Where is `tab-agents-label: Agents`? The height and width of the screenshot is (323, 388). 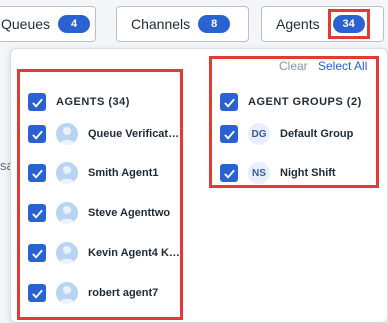
tab-agents-label: Agents is located at coordinates (298, 24).